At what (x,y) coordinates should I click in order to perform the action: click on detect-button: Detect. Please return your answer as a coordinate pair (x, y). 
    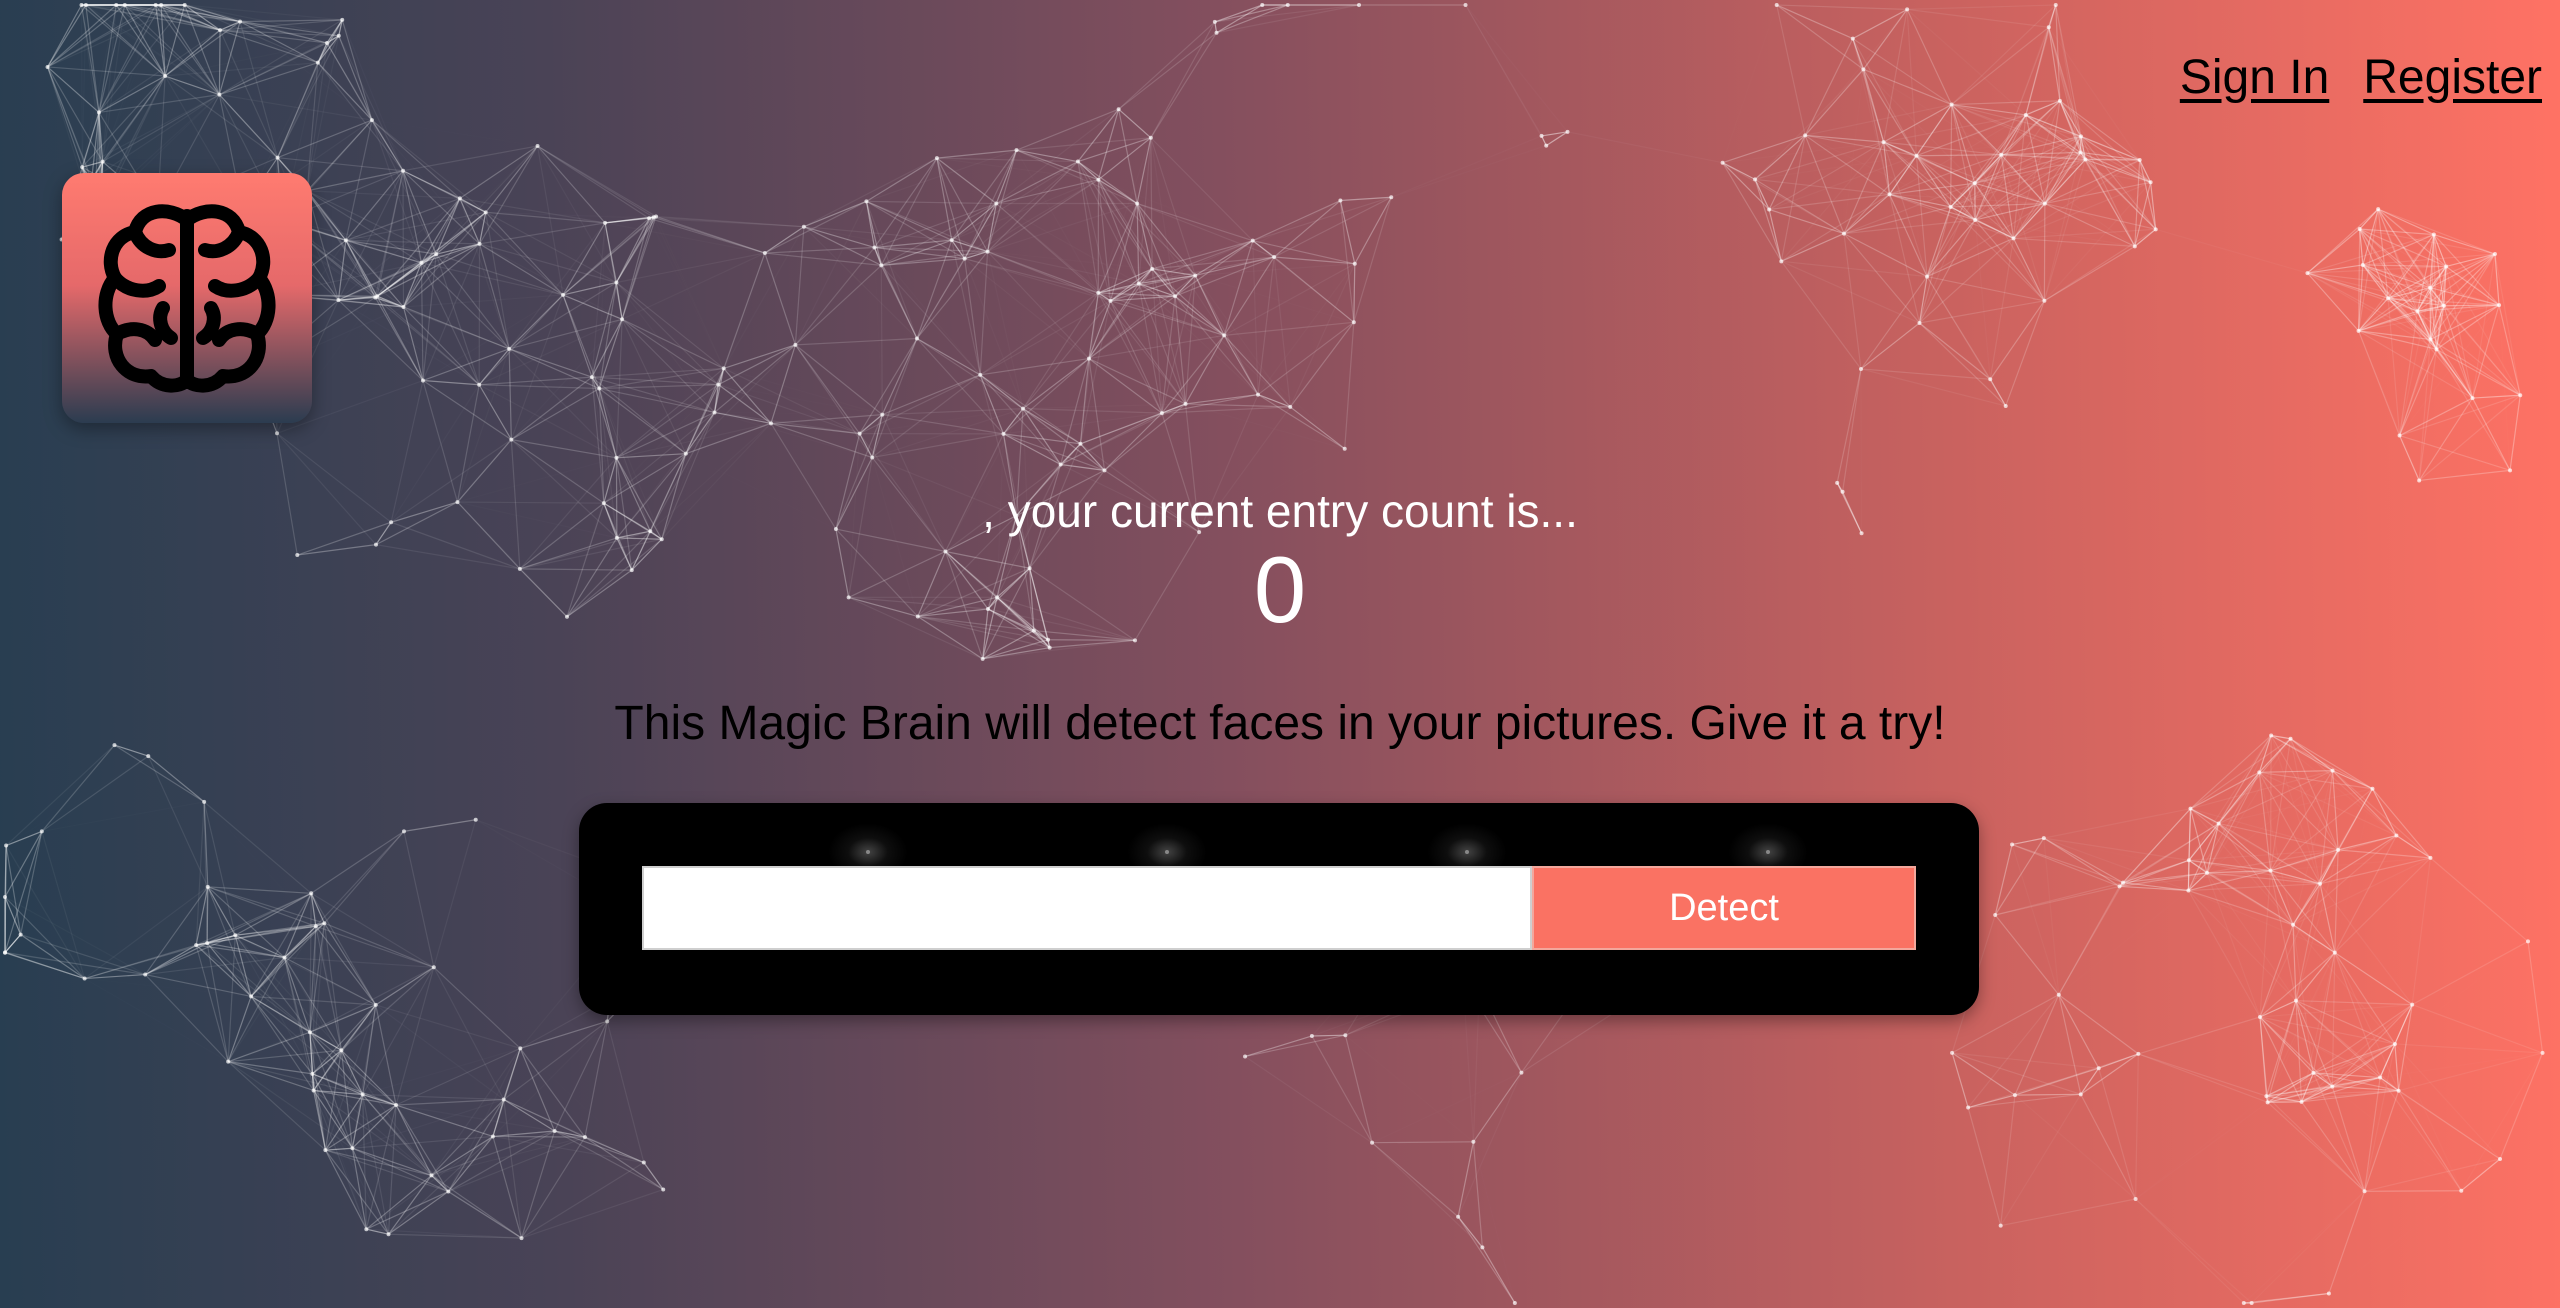
    Looking at the image, I should click on (1724, 908).